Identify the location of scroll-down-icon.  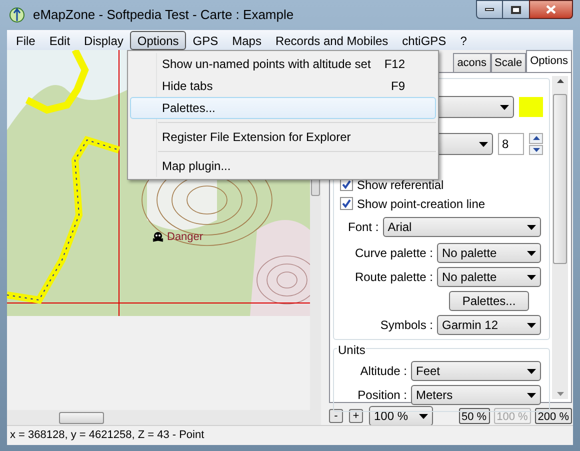
(560, 394).